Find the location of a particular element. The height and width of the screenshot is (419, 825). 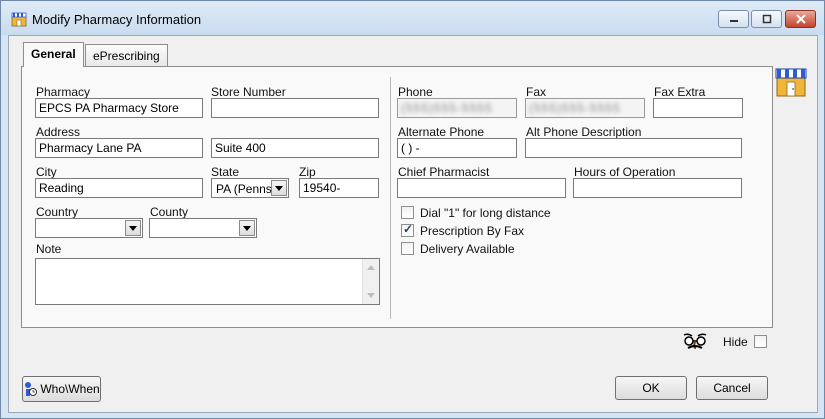

fax-extra-label: Fax Extra is located at coordinates (680, 92).